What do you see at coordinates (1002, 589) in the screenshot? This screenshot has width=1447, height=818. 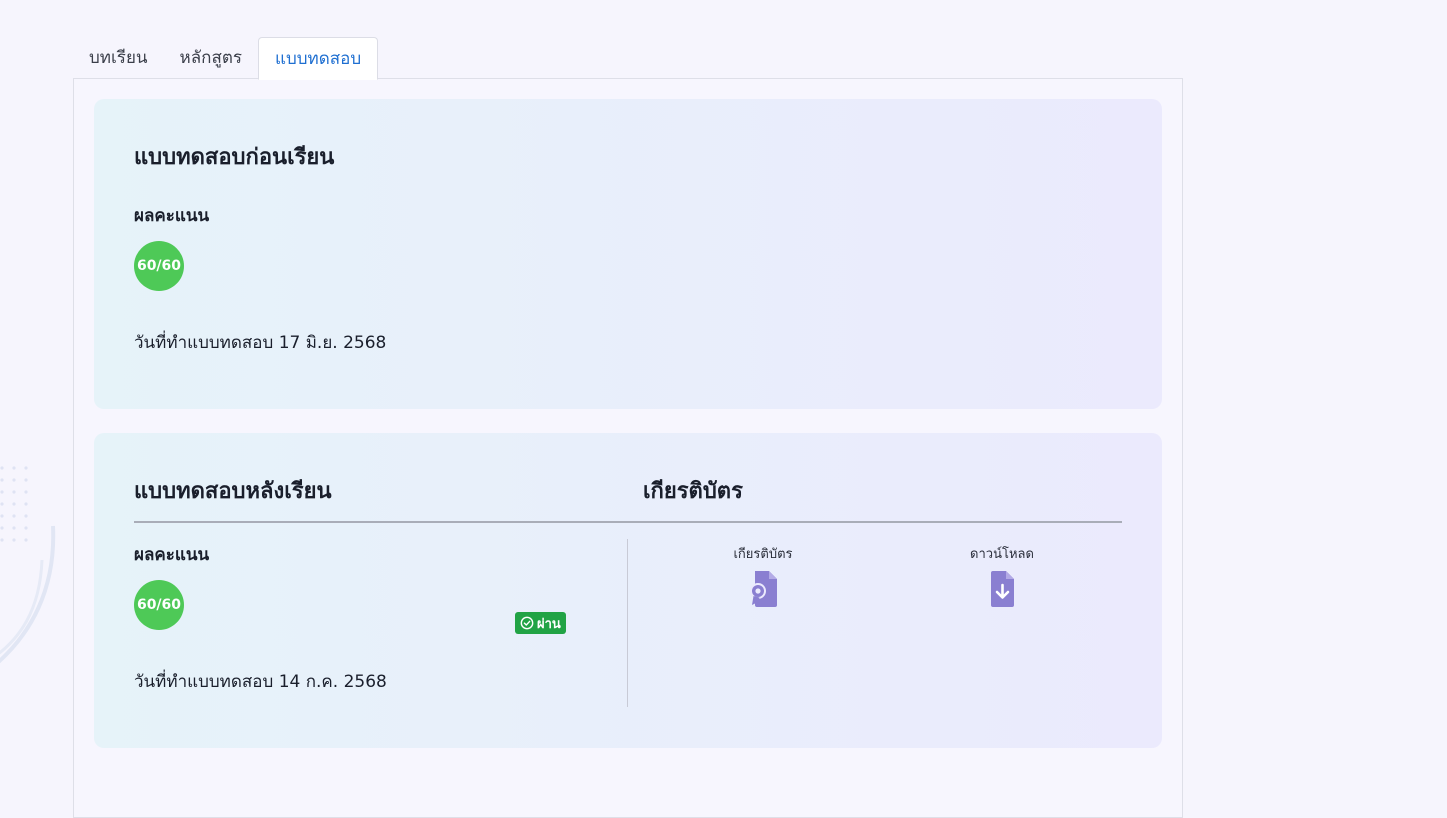 I see `file-download-icon` at bounding box center [1002, 589].